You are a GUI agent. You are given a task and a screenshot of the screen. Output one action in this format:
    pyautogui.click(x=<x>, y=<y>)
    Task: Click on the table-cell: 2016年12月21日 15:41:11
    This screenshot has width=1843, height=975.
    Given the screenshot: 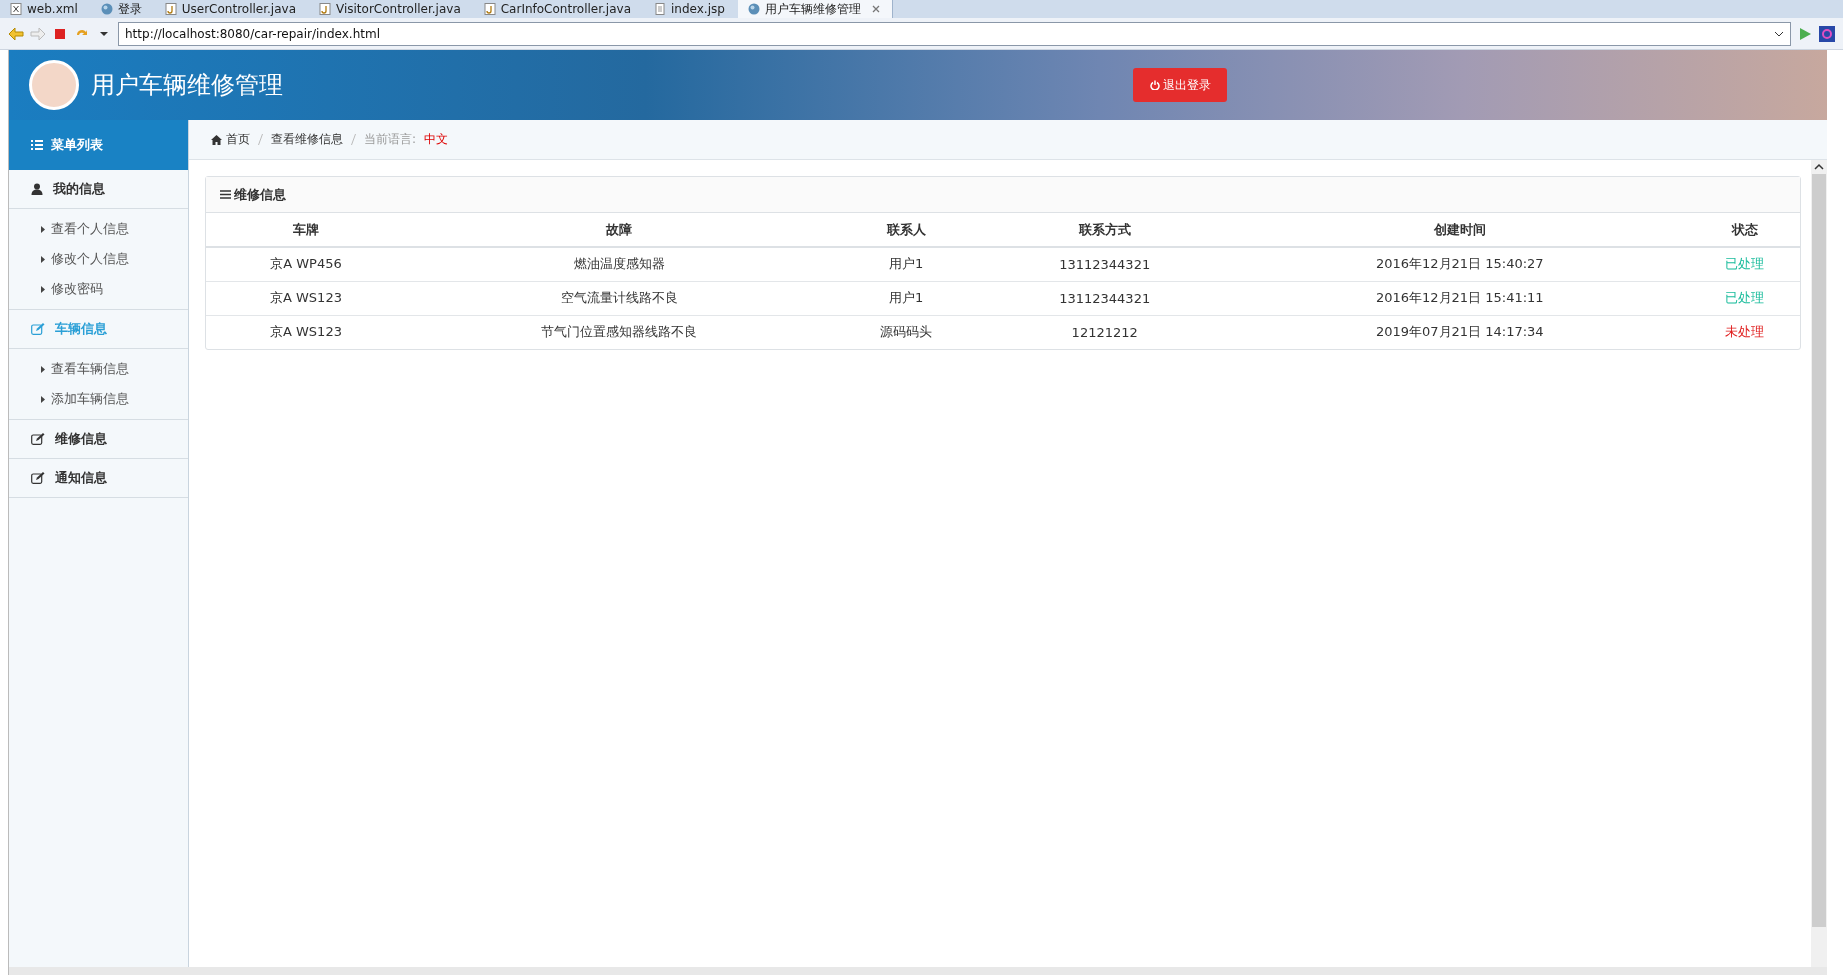 What is the action you would take?
    pyautogui.click(x=1460, y=298)
    